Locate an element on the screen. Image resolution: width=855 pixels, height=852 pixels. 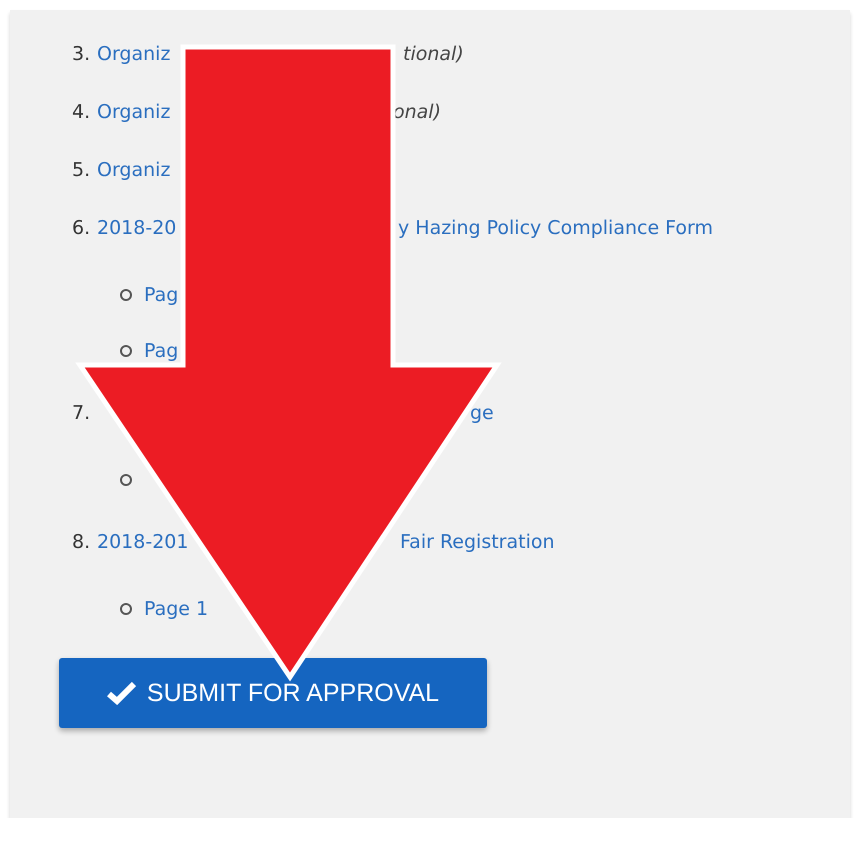
item-number: 5. is located at coordinates (82, 170).